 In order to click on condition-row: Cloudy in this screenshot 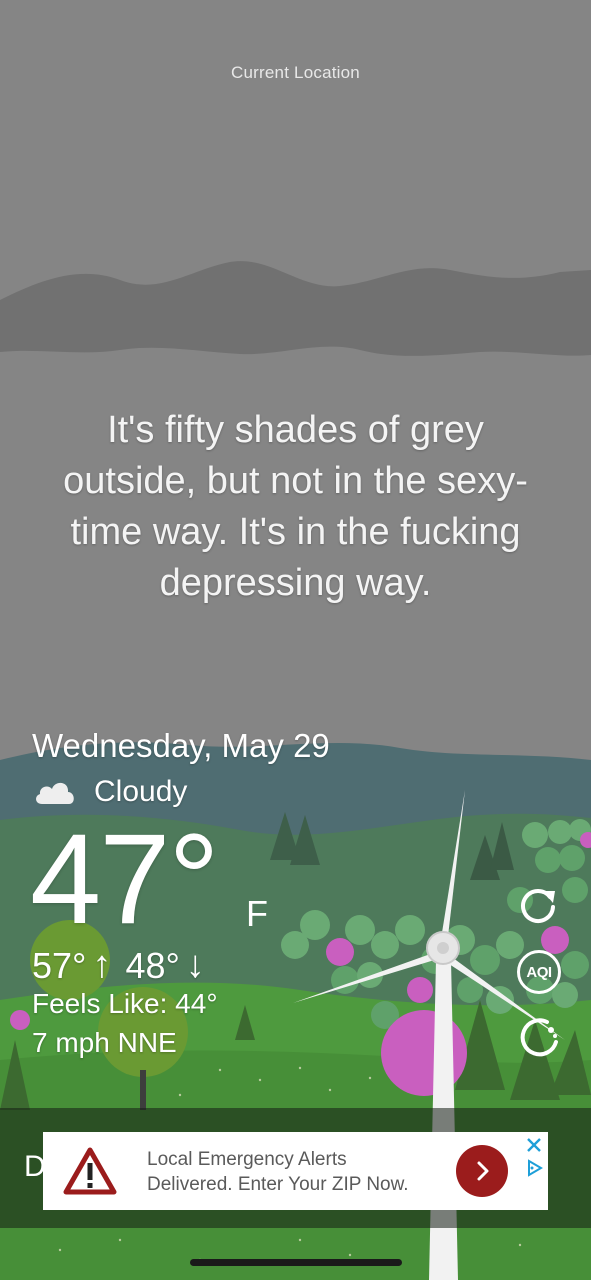, I will do `click(109, 792)`.